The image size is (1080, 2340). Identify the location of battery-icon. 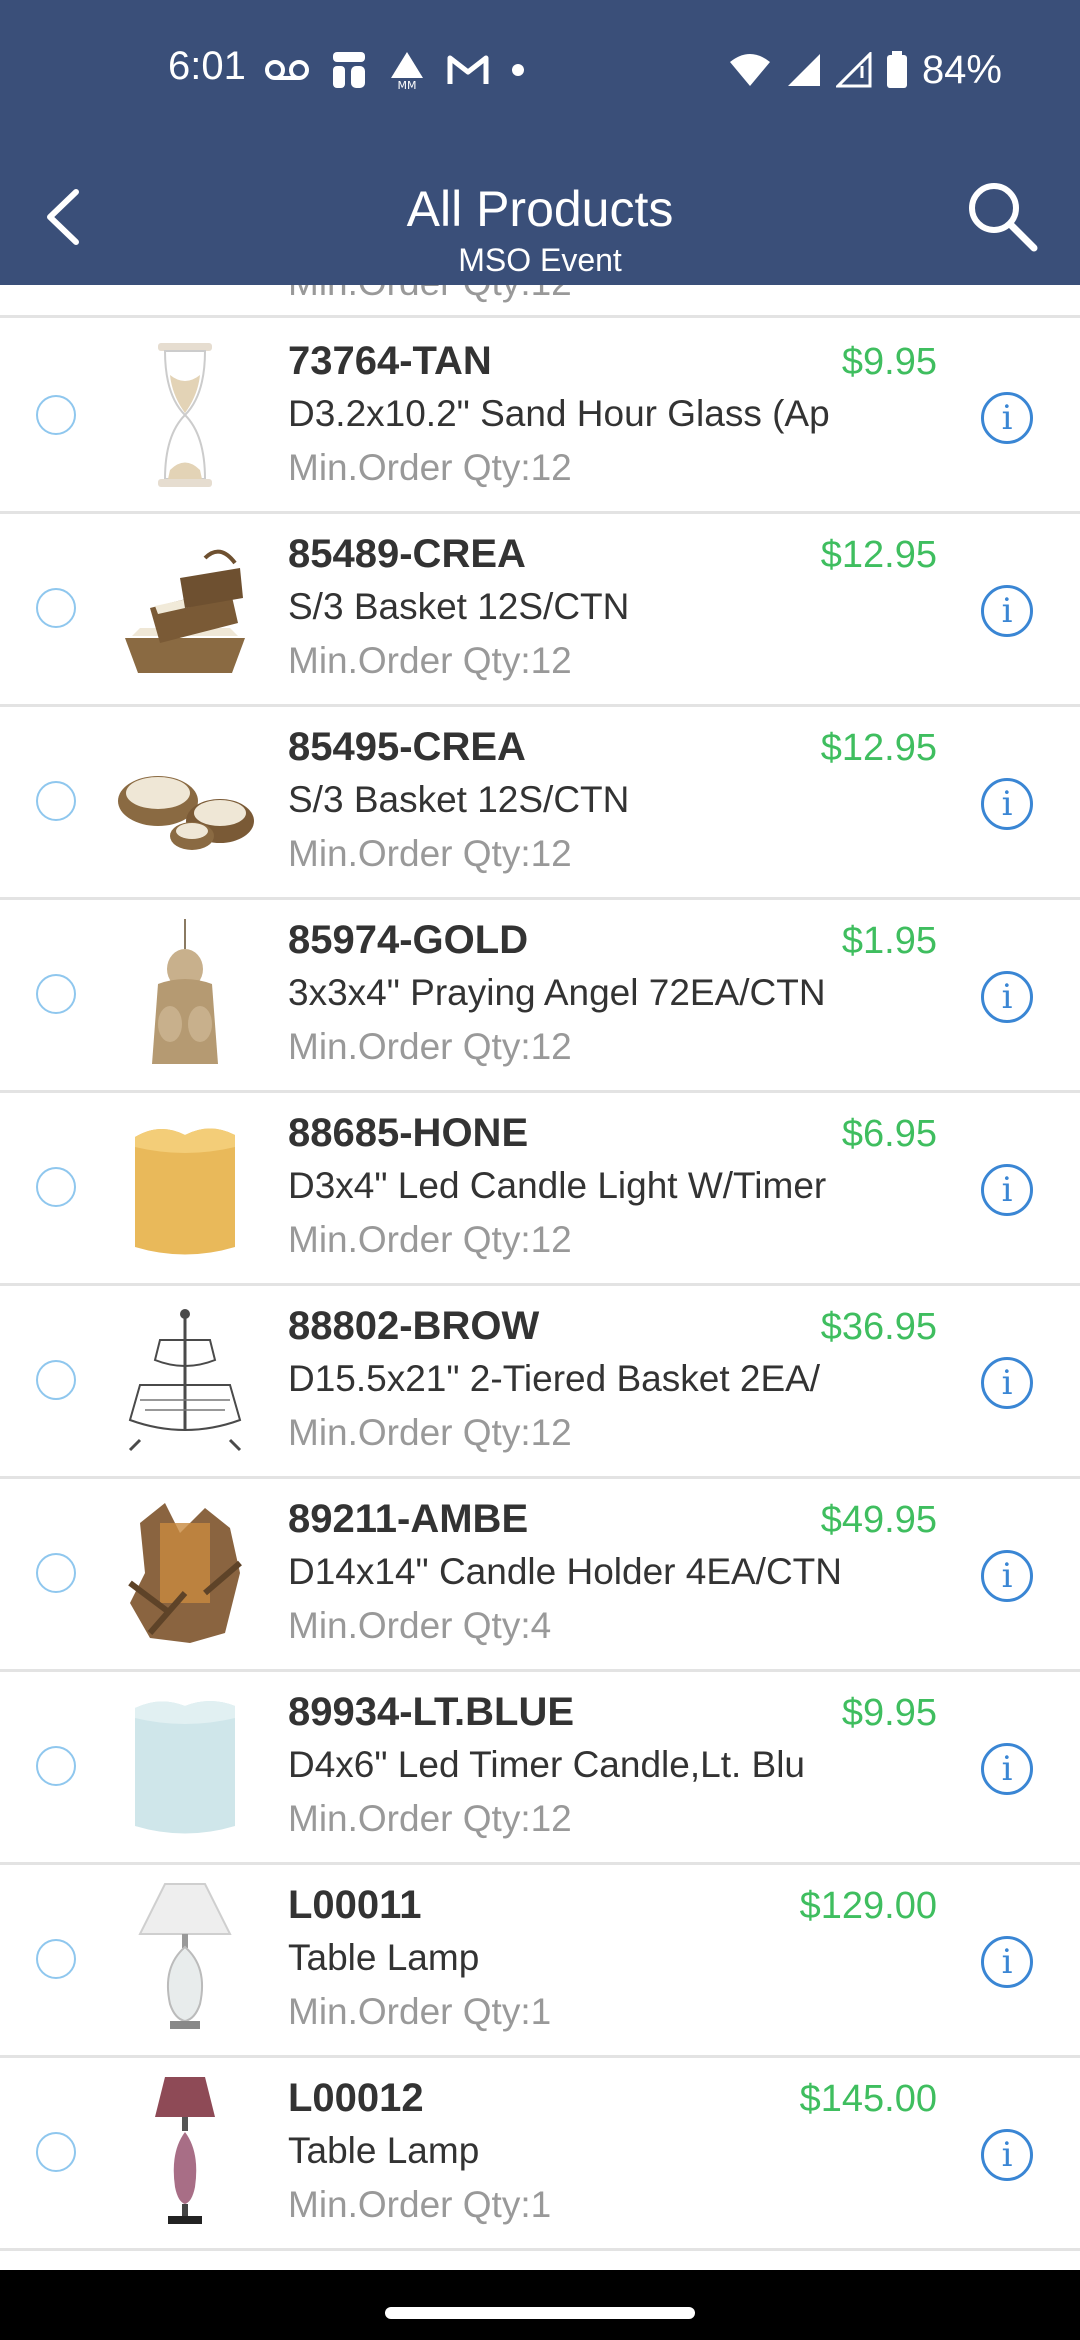
(896, 69).